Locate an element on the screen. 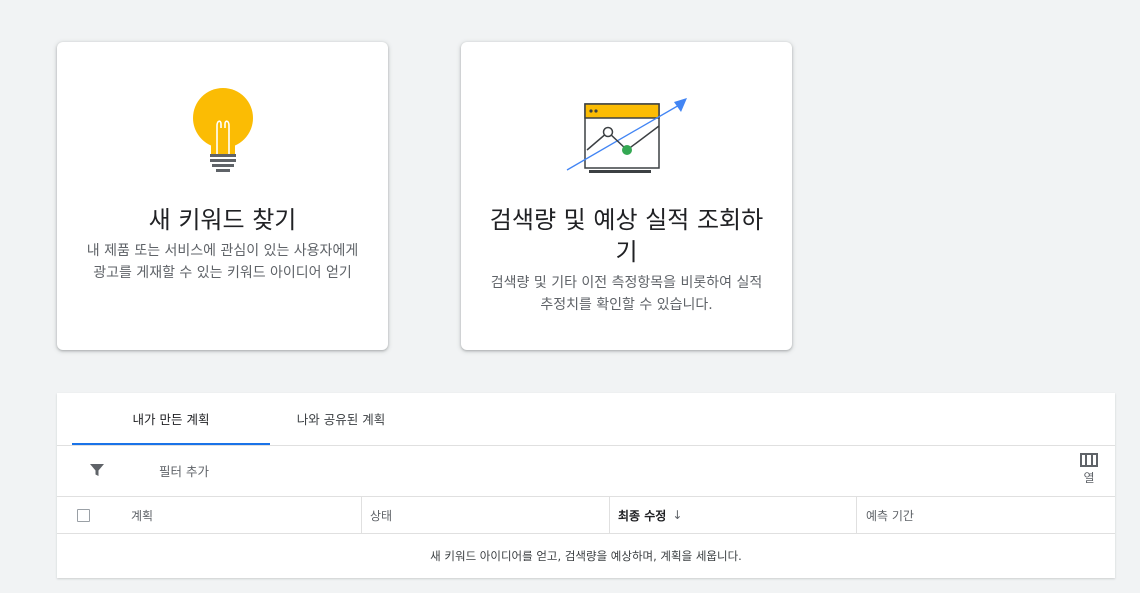  columns-icon is located at coordinates (1089, 460).